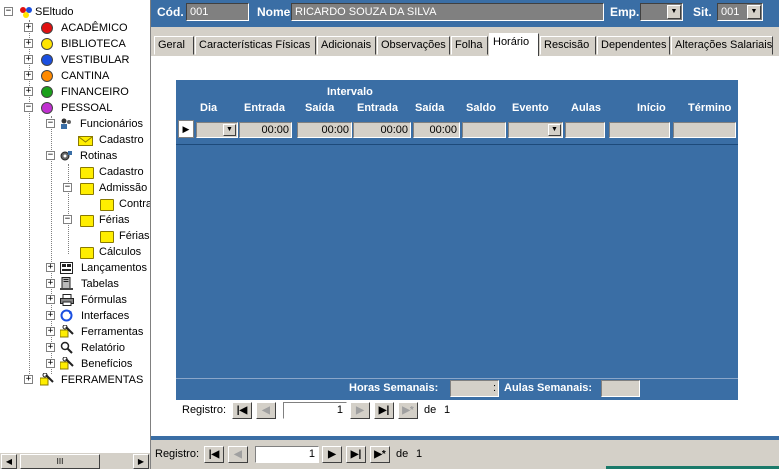 The width and height of the screenshot is (779, 469). What do you see at coordinates (265, 130) in the screenshot?
I see `entrada-field: 00:00` at bounding box center [265, 130].